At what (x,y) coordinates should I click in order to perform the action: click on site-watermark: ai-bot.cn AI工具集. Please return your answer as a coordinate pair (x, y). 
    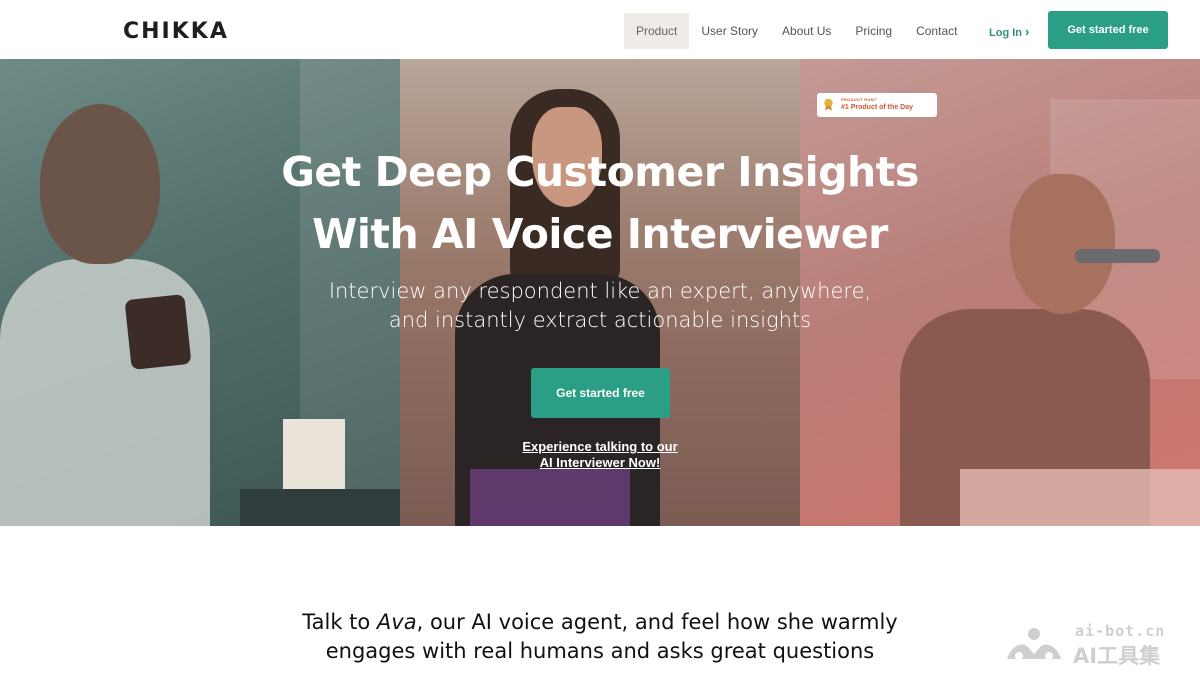
    Looking at the image, I should click on (1095, 645).